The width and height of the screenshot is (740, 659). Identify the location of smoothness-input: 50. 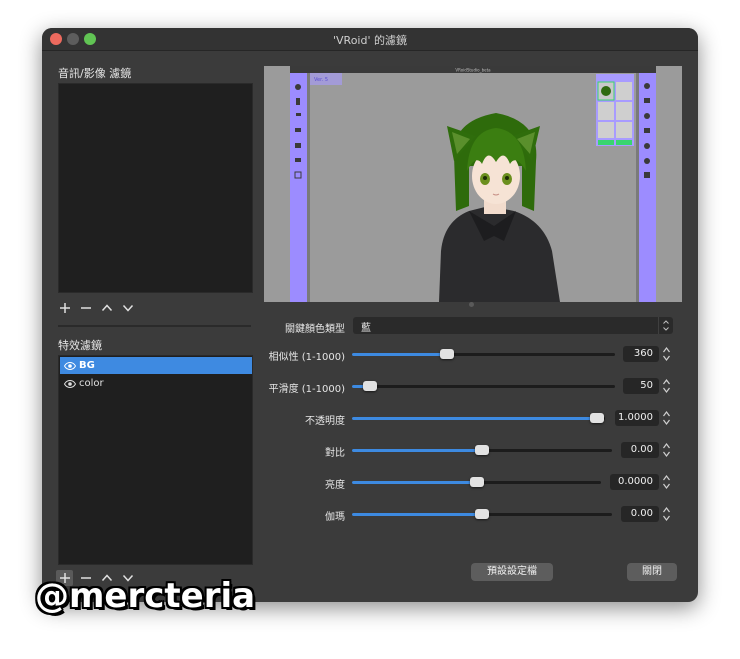
(641, 386).